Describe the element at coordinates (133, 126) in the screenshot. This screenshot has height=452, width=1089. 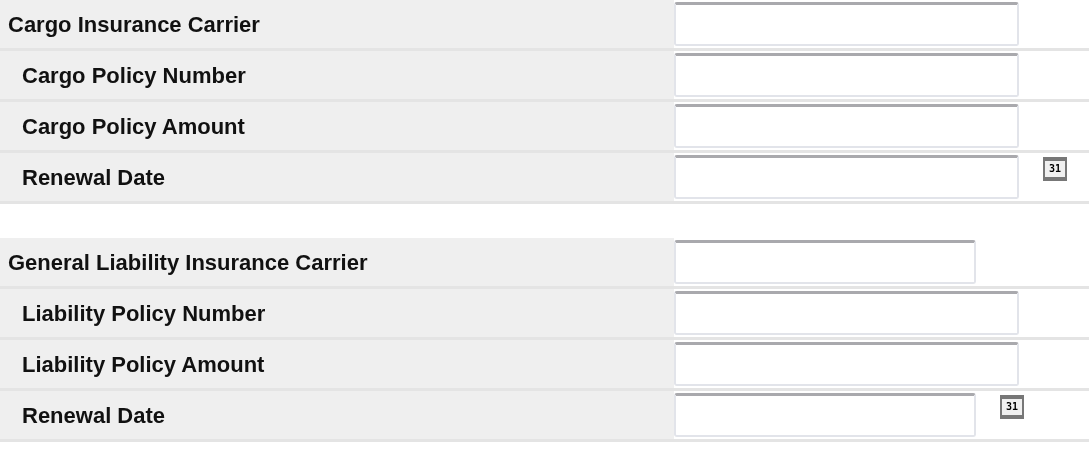
I see `field-label: Cargo Policy Amount` at that location.